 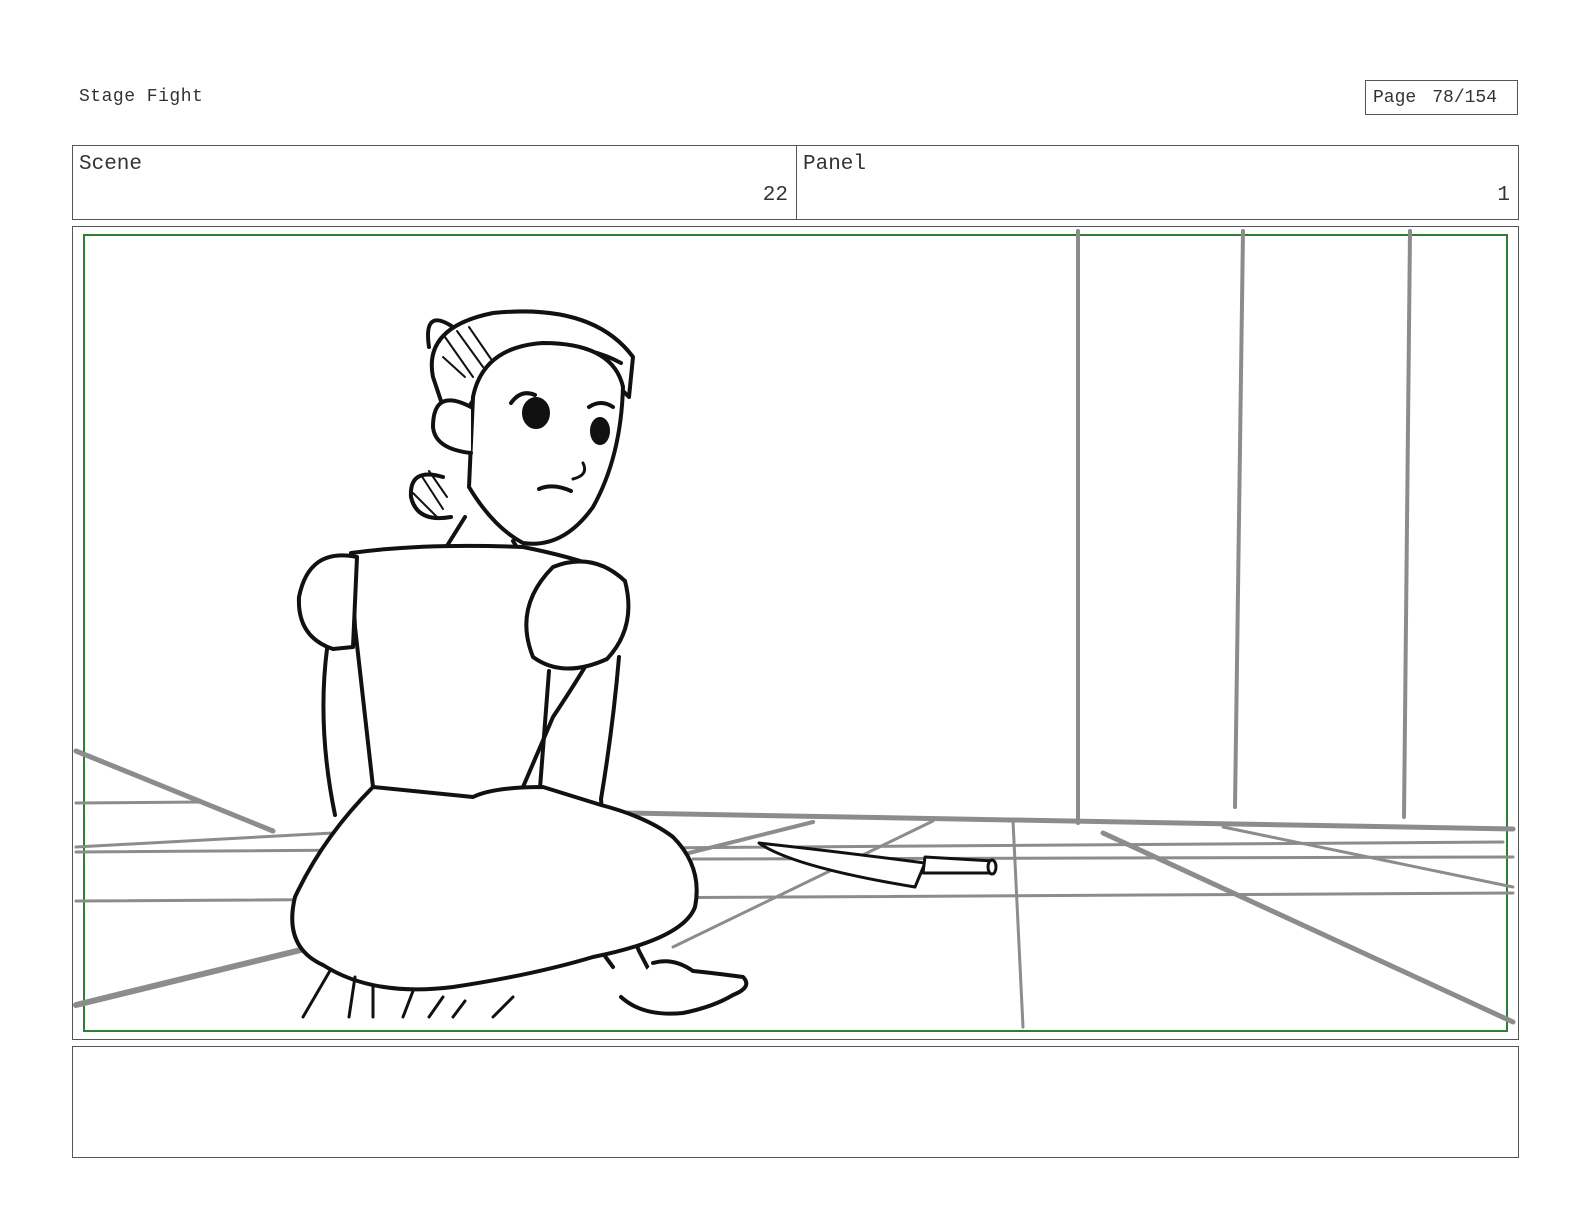 I want to click on panel-number: 1, so click(x=1503, y=195).